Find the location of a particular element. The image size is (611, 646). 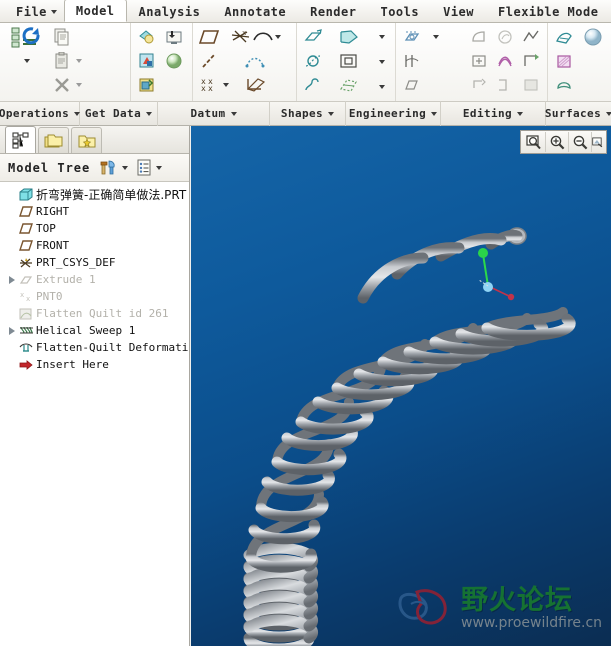

tree-structure-icon is located at coordinates (20, 140).